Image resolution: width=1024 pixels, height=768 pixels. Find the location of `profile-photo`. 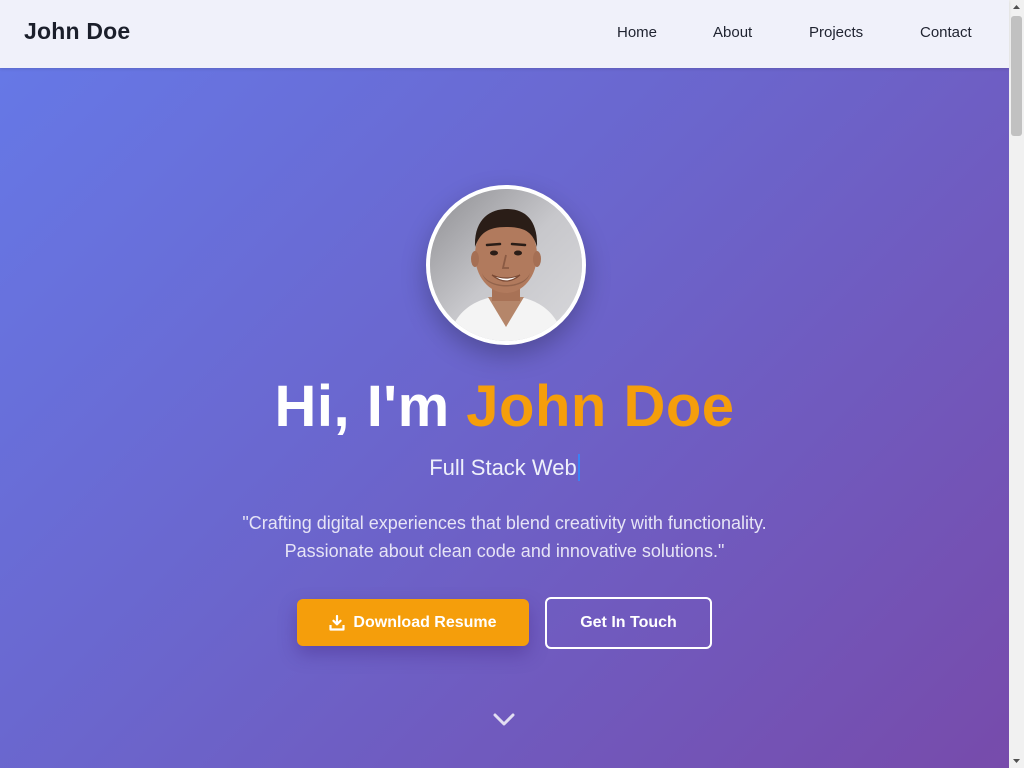

profile-photo is located at coordinates (506, 265).